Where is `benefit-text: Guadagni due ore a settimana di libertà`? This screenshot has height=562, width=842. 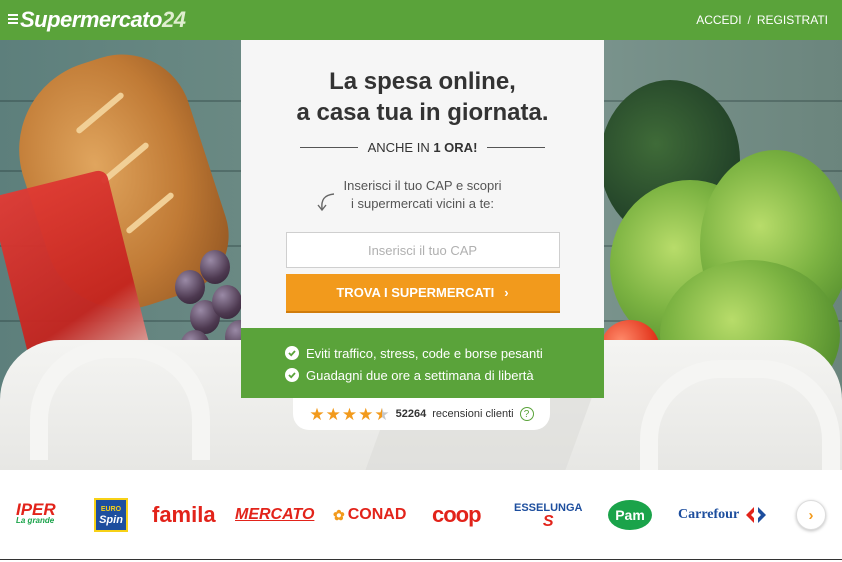
benefit-text: Guadagni due ore a settimana di libertà is located at coordinates (420, 375).